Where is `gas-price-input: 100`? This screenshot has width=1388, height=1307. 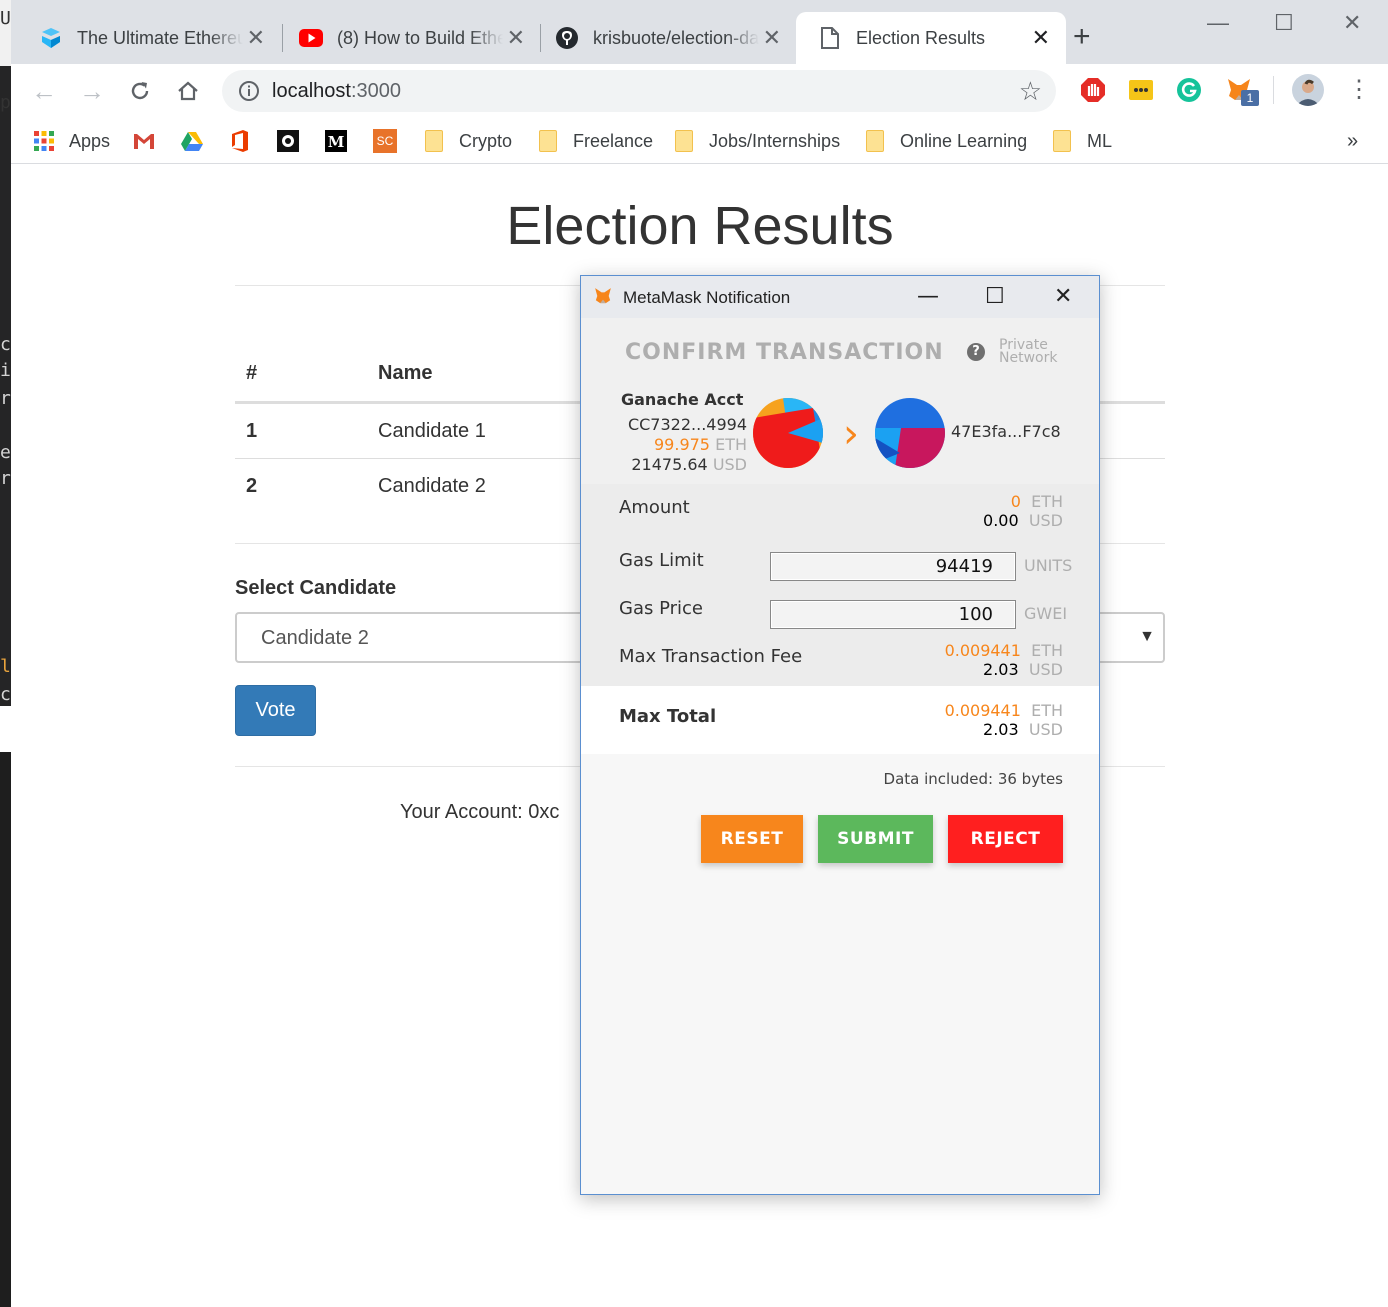 gas-price-input: 100 is located at coordinates (893, 614).